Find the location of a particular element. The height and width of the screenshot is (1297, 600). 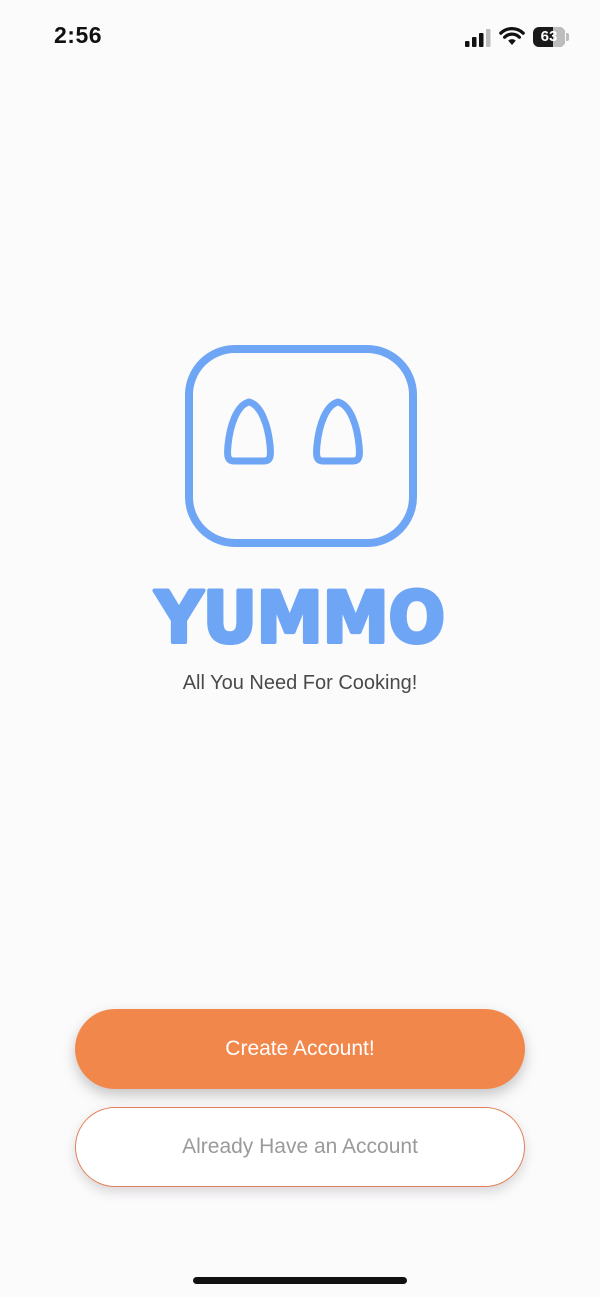

login-label: Already Have an Account is located at coordinates (300, 1146).